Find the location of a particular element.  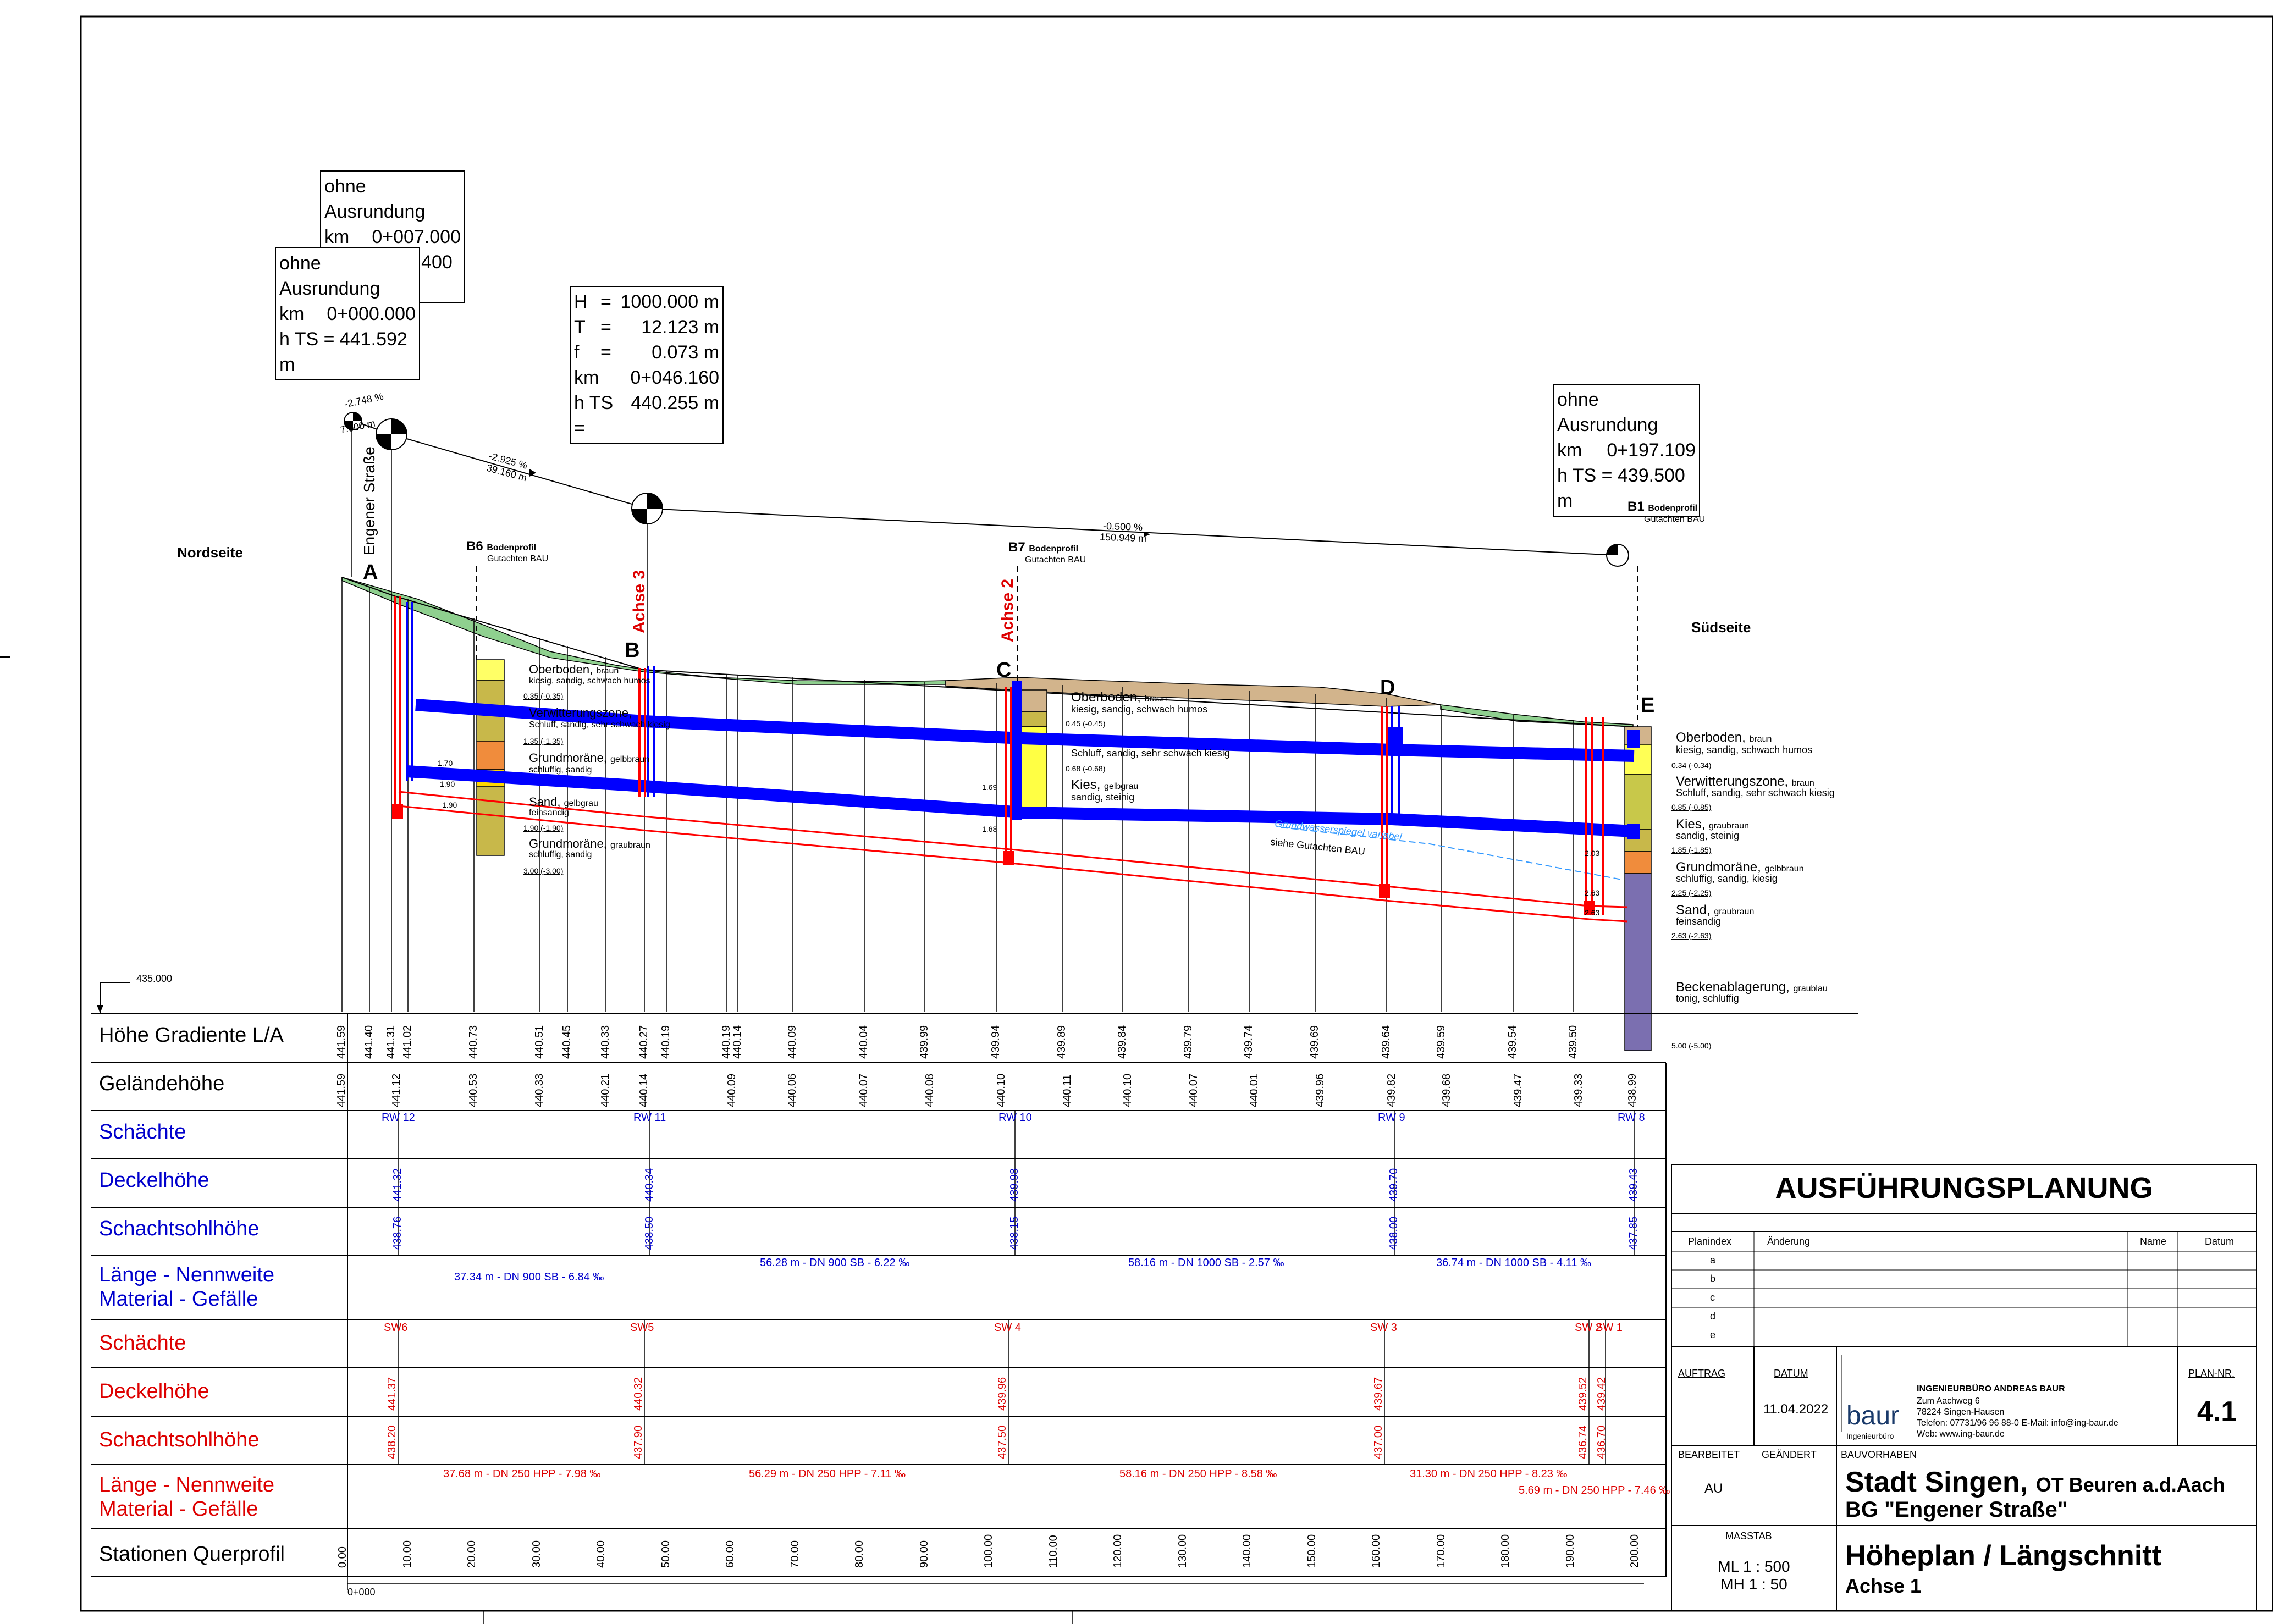

station-value: 160.00 is located at coordinates (1376, 1551).